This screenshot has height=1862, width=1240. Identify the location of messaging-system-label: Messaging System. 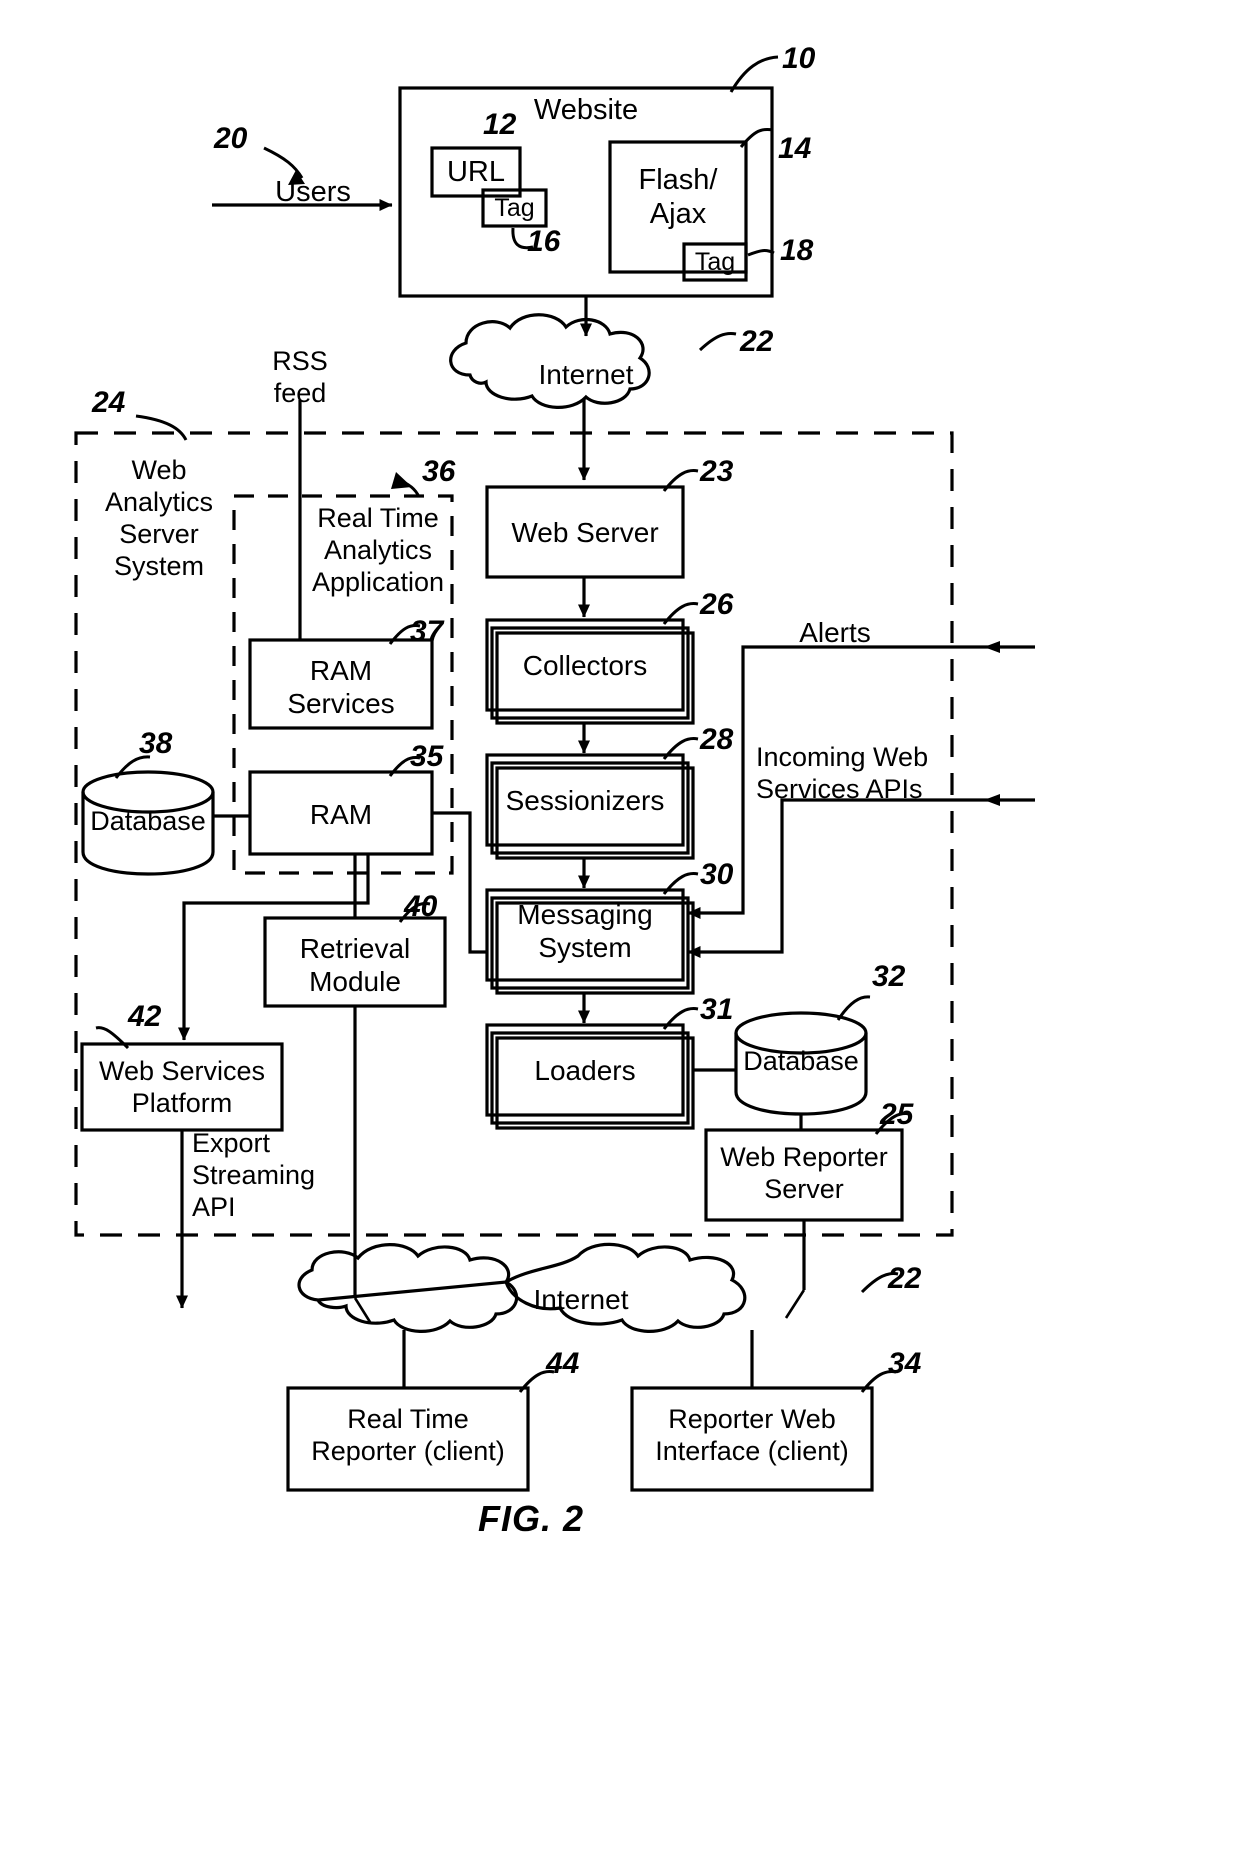
(585, 931).